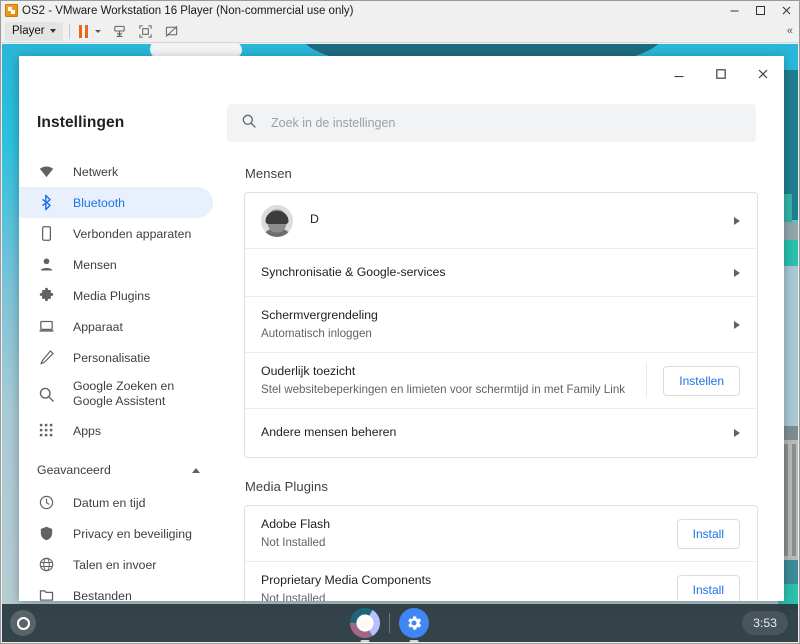 The width and height of the screenshot is (800, 644). Describe the element at coordinates (501, 433) in the screenshot. I see `manage-other-people-row: Andere mensen beheren` at that location.